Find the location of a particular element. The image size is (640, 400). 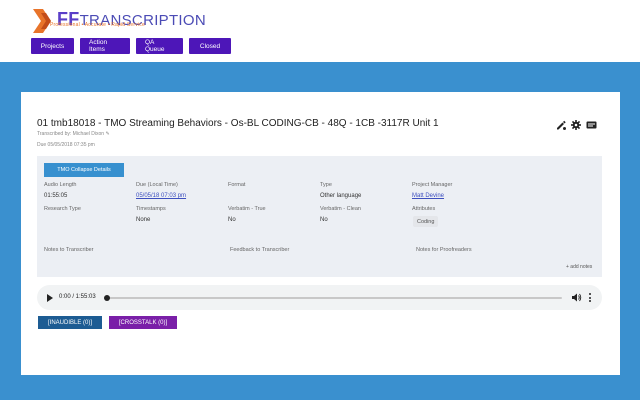

notes-to-transcriber-label: Notes to Transcriber is located at coordinates (69, 250).